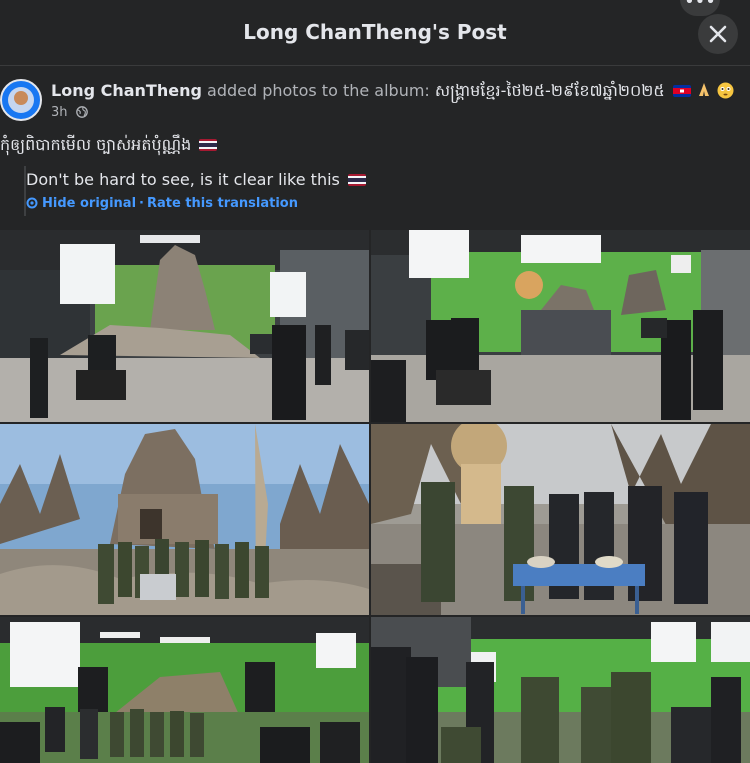 This screenshot has height=763, width=750. I want to click on flushed-face-icon, so click(725, 92).